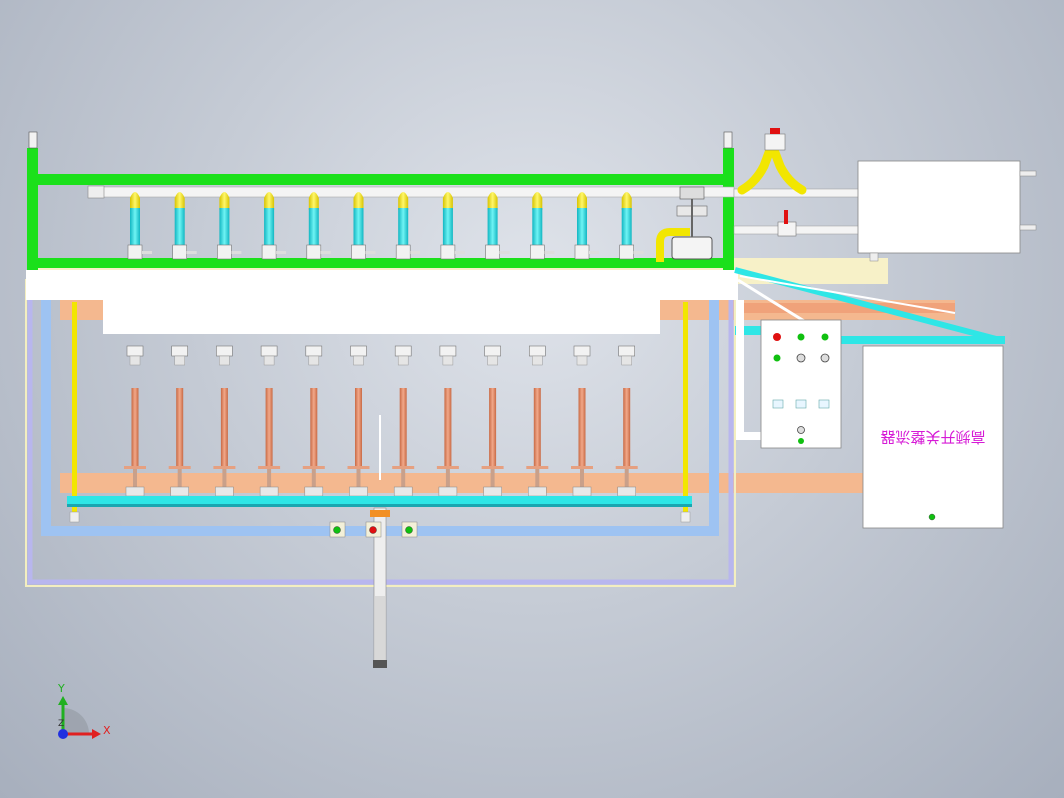 The image size is (1064, 798). Describe the element at coordinates (777, 337) in the screenshot. I see `red-indicator-light` at that location.